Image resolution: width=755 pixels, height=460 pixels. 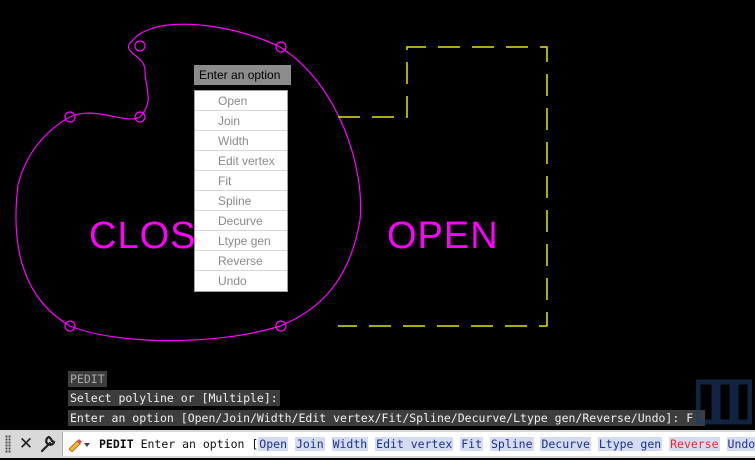 What do you see at coordinates (241, 261) in the screenshot?
I see `menu-item-reverse: Reverse` at bounding box center [241, 261].